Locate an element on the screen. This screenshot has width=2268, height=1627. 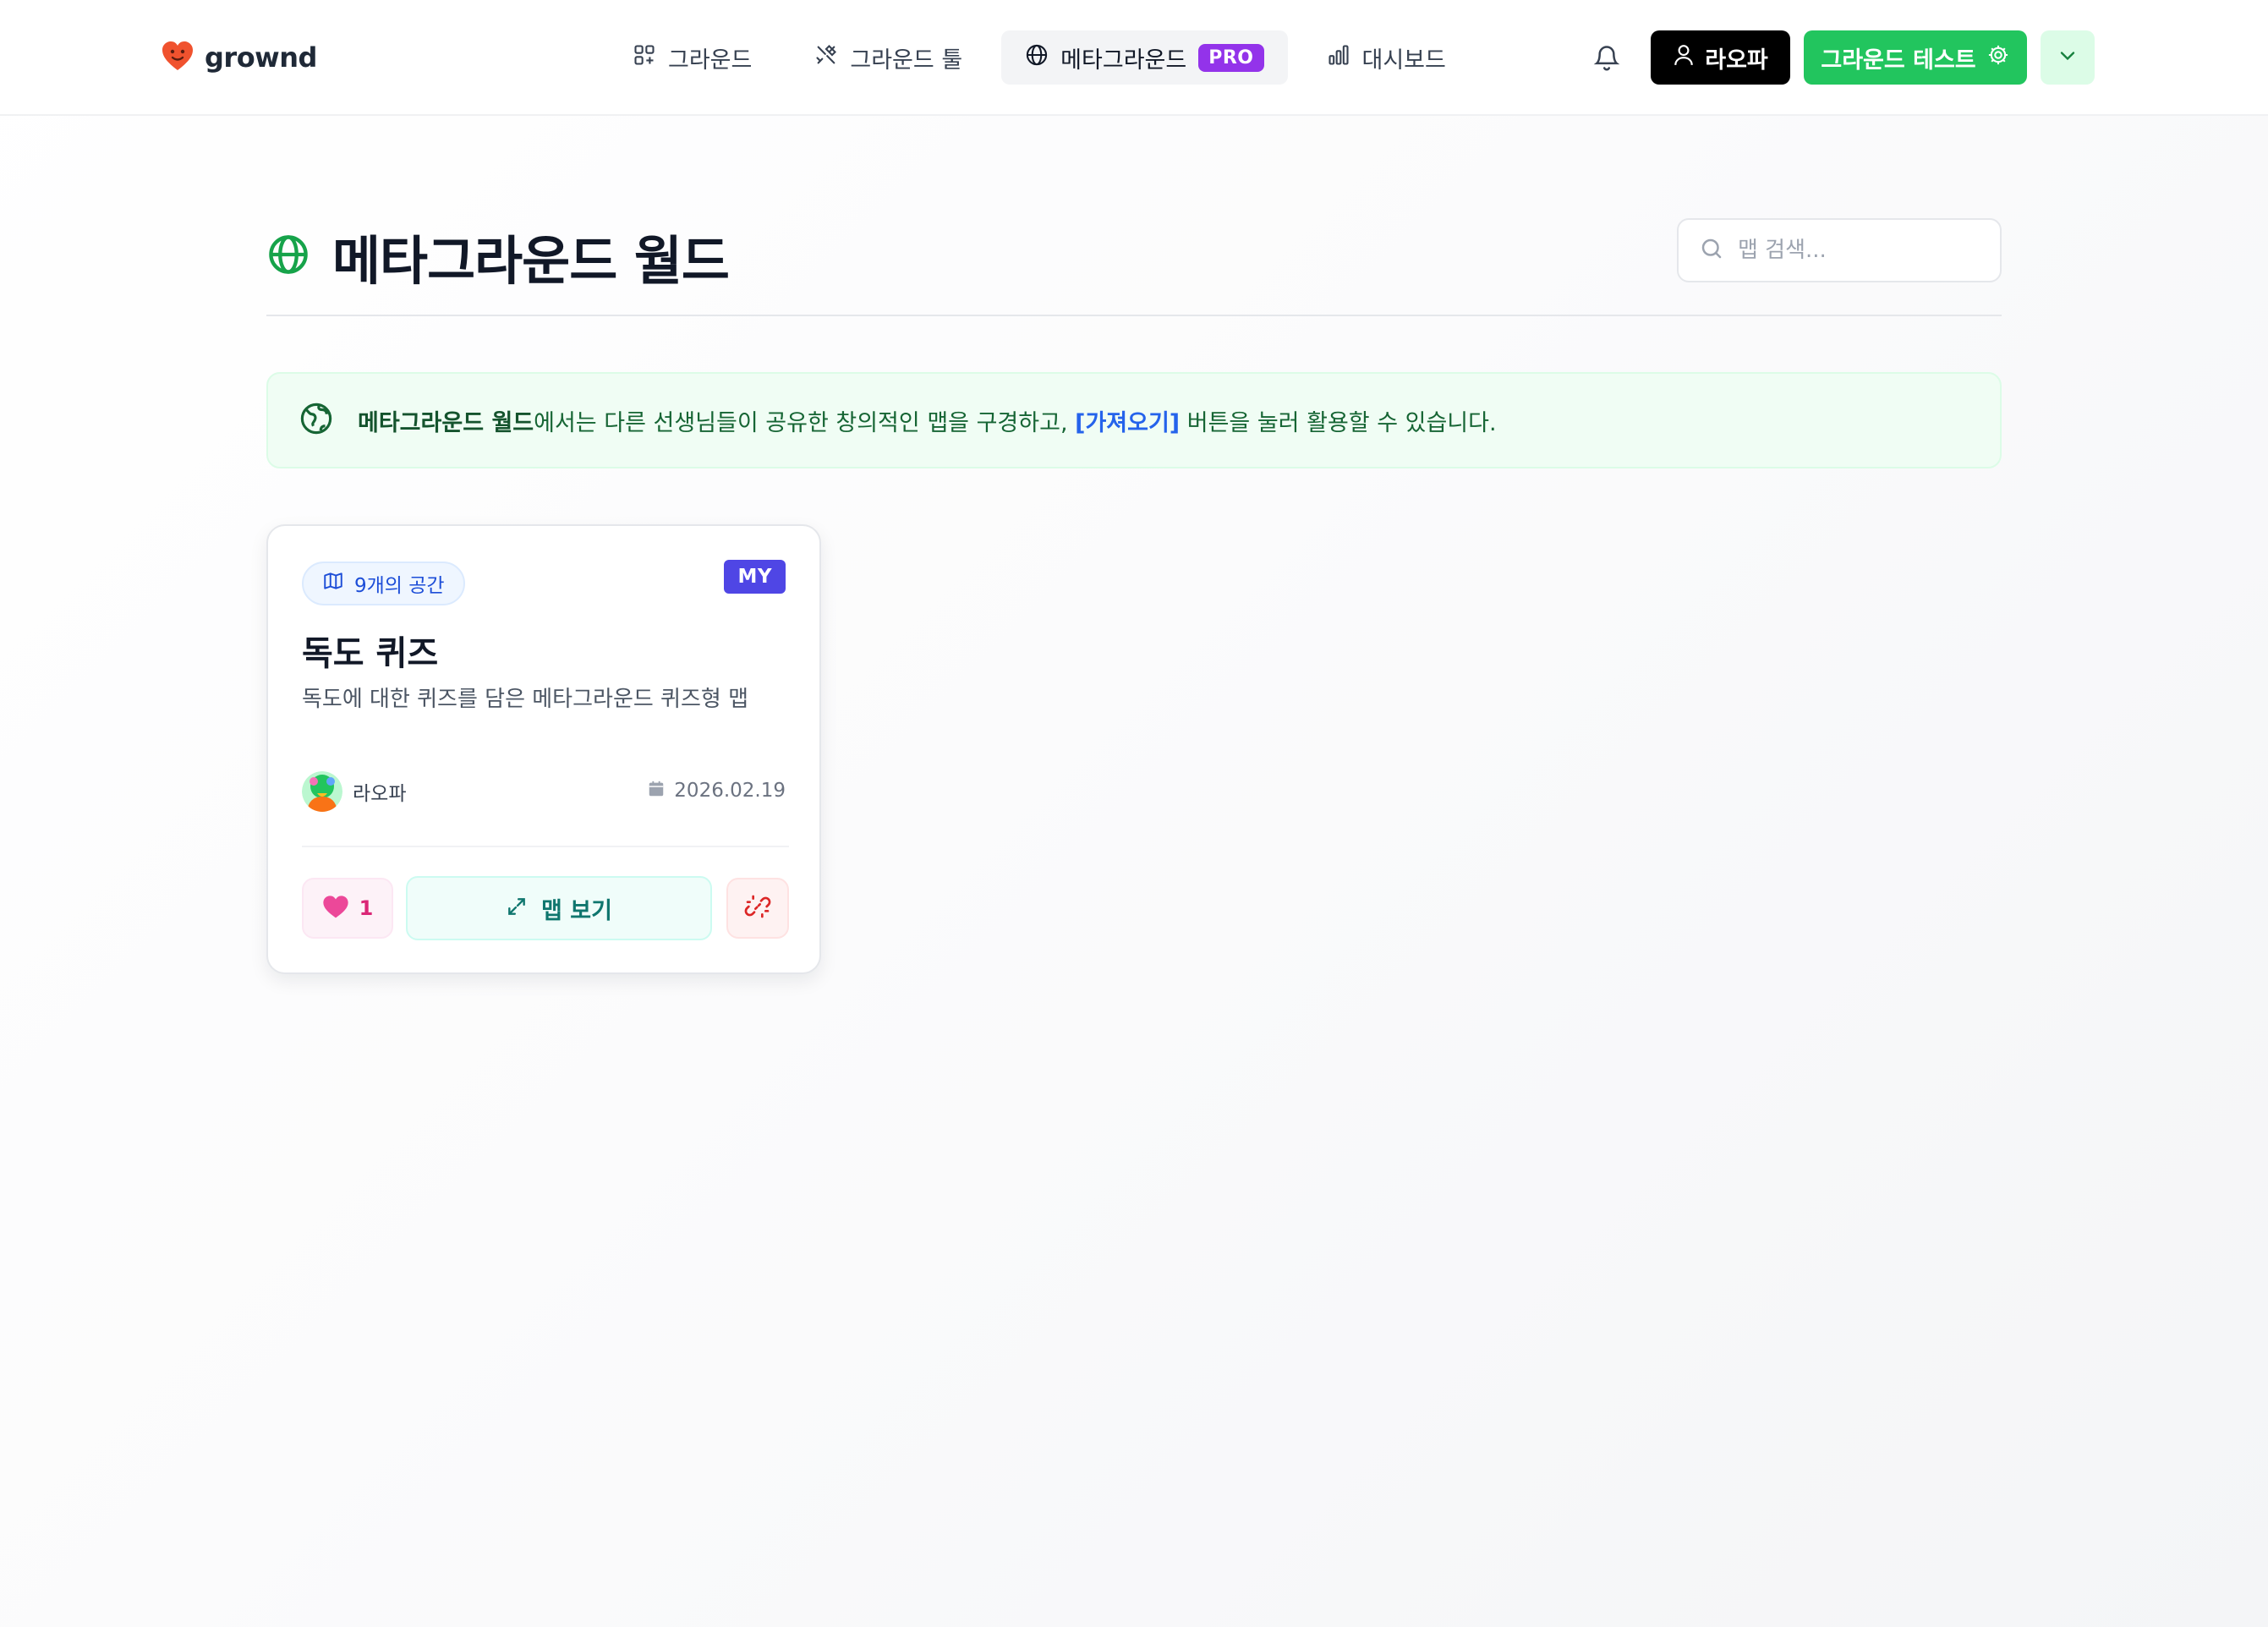
avatar is located at coordinates (322, 792).